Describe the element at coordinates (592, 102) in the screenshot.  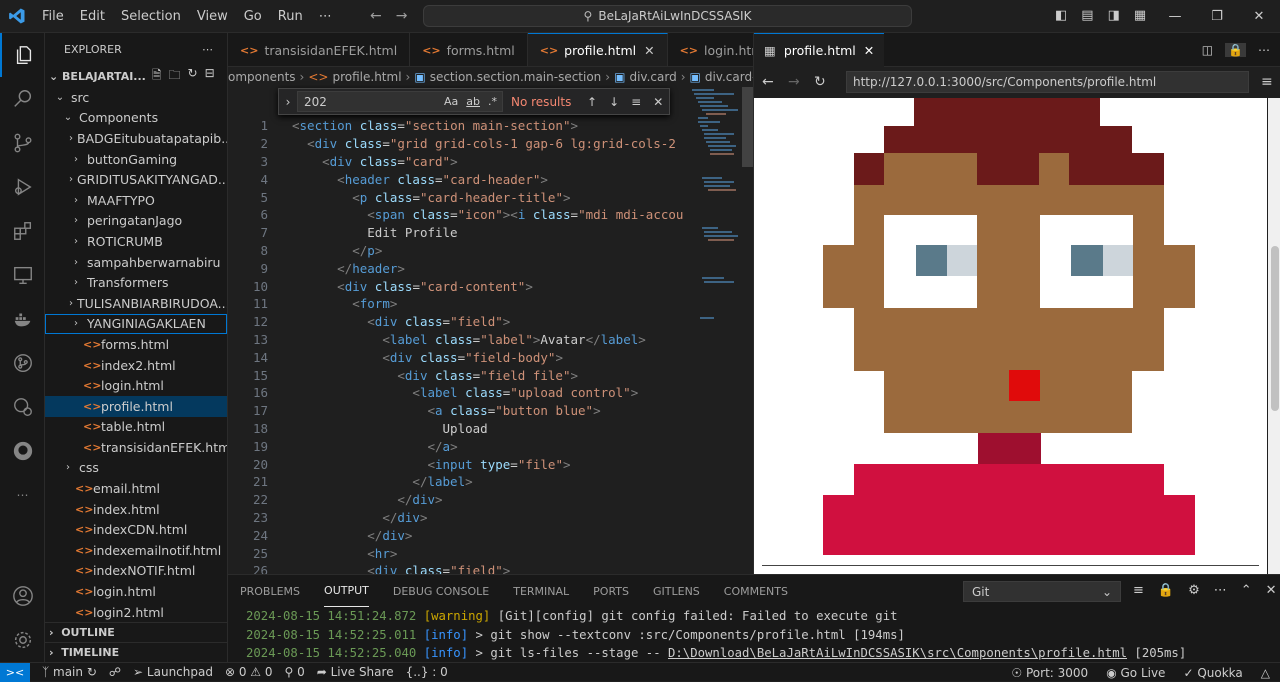
I see `previous-match-icon: ↑` at that location.